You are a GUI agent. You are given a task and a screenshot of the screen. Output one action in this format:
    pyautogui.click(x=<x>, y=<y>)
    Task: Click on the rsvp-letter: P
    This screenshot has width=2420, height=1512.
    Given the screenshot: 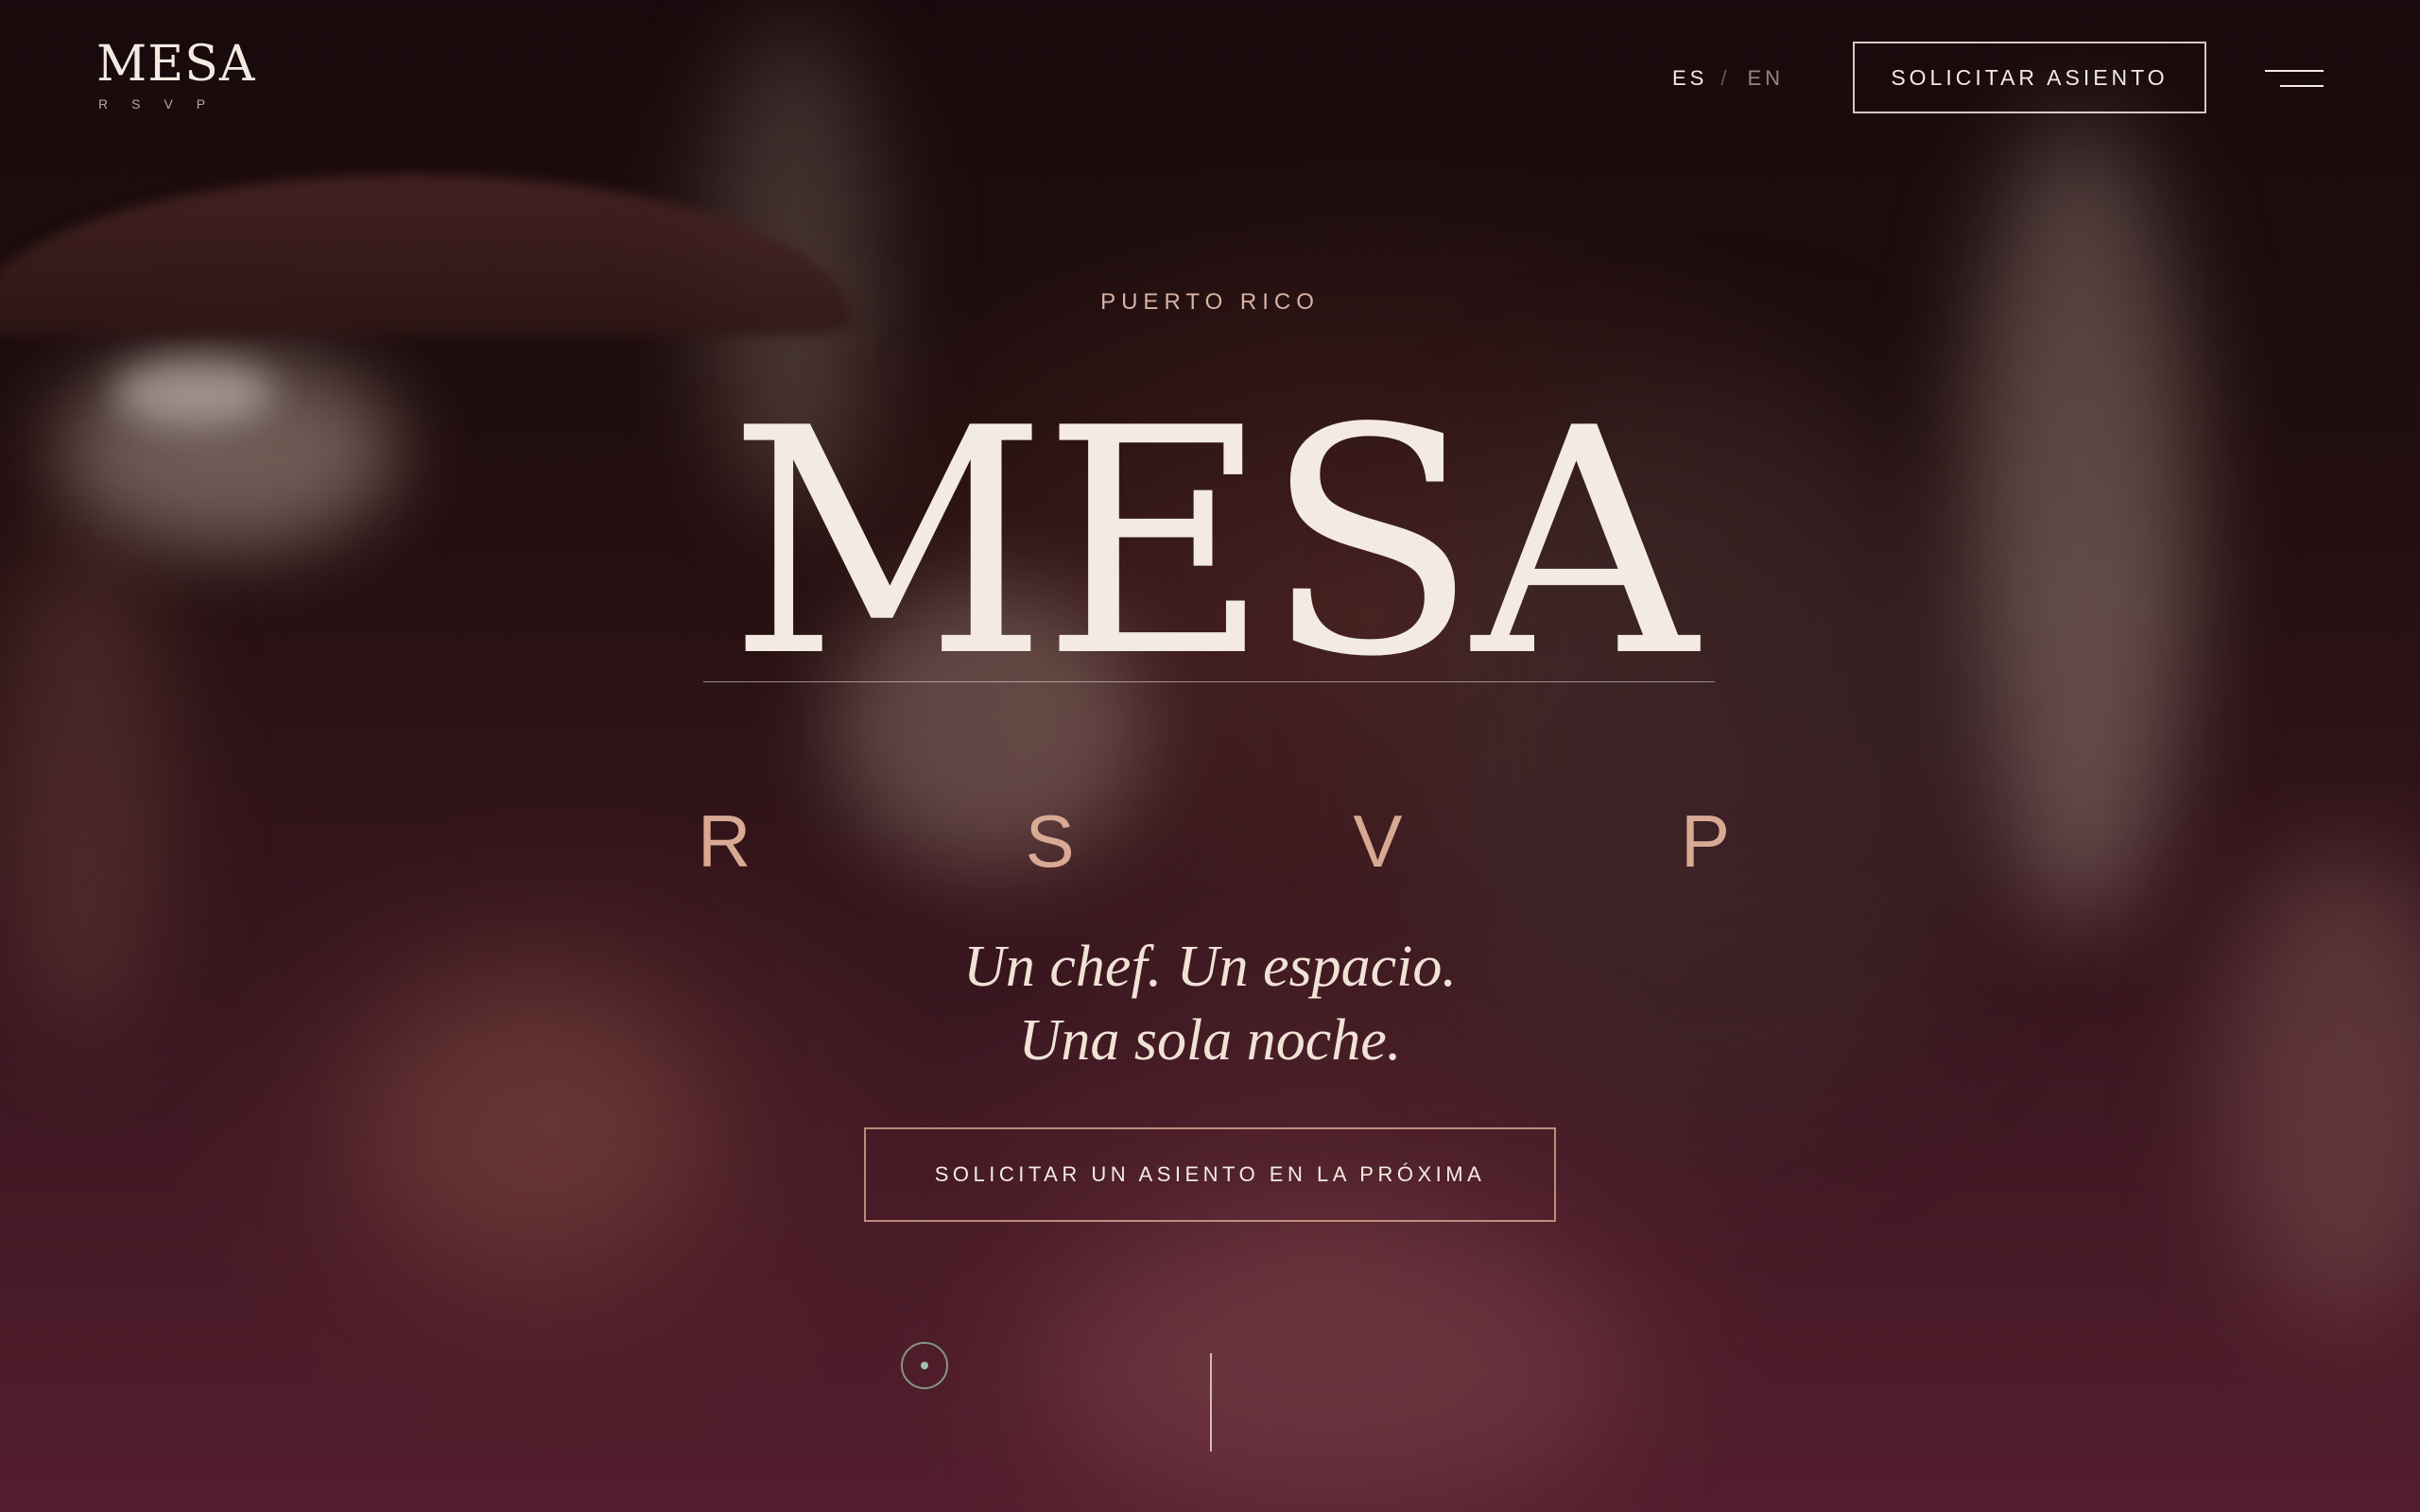 What is the action you would take?
    pyautogui.click(x=1705, y=841)
    